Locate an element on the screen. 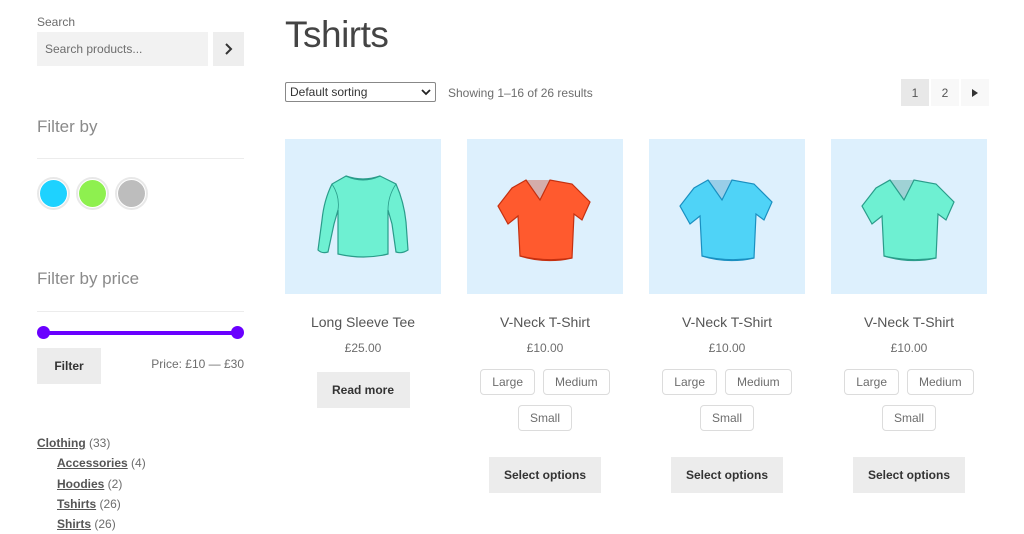 Image resolution: width=1024 pixels, height=534 pixels. category-count: (4) is located at coordinates (136, 463).